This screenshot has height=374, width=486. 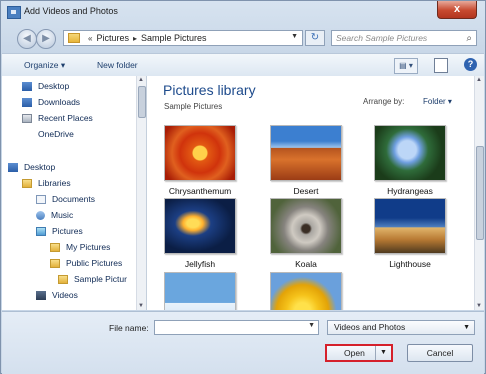 What do you see at coordinates (440, 353) in the screenshot?
I see `cancel-button: Cancel` at bounding box center [440, 353].